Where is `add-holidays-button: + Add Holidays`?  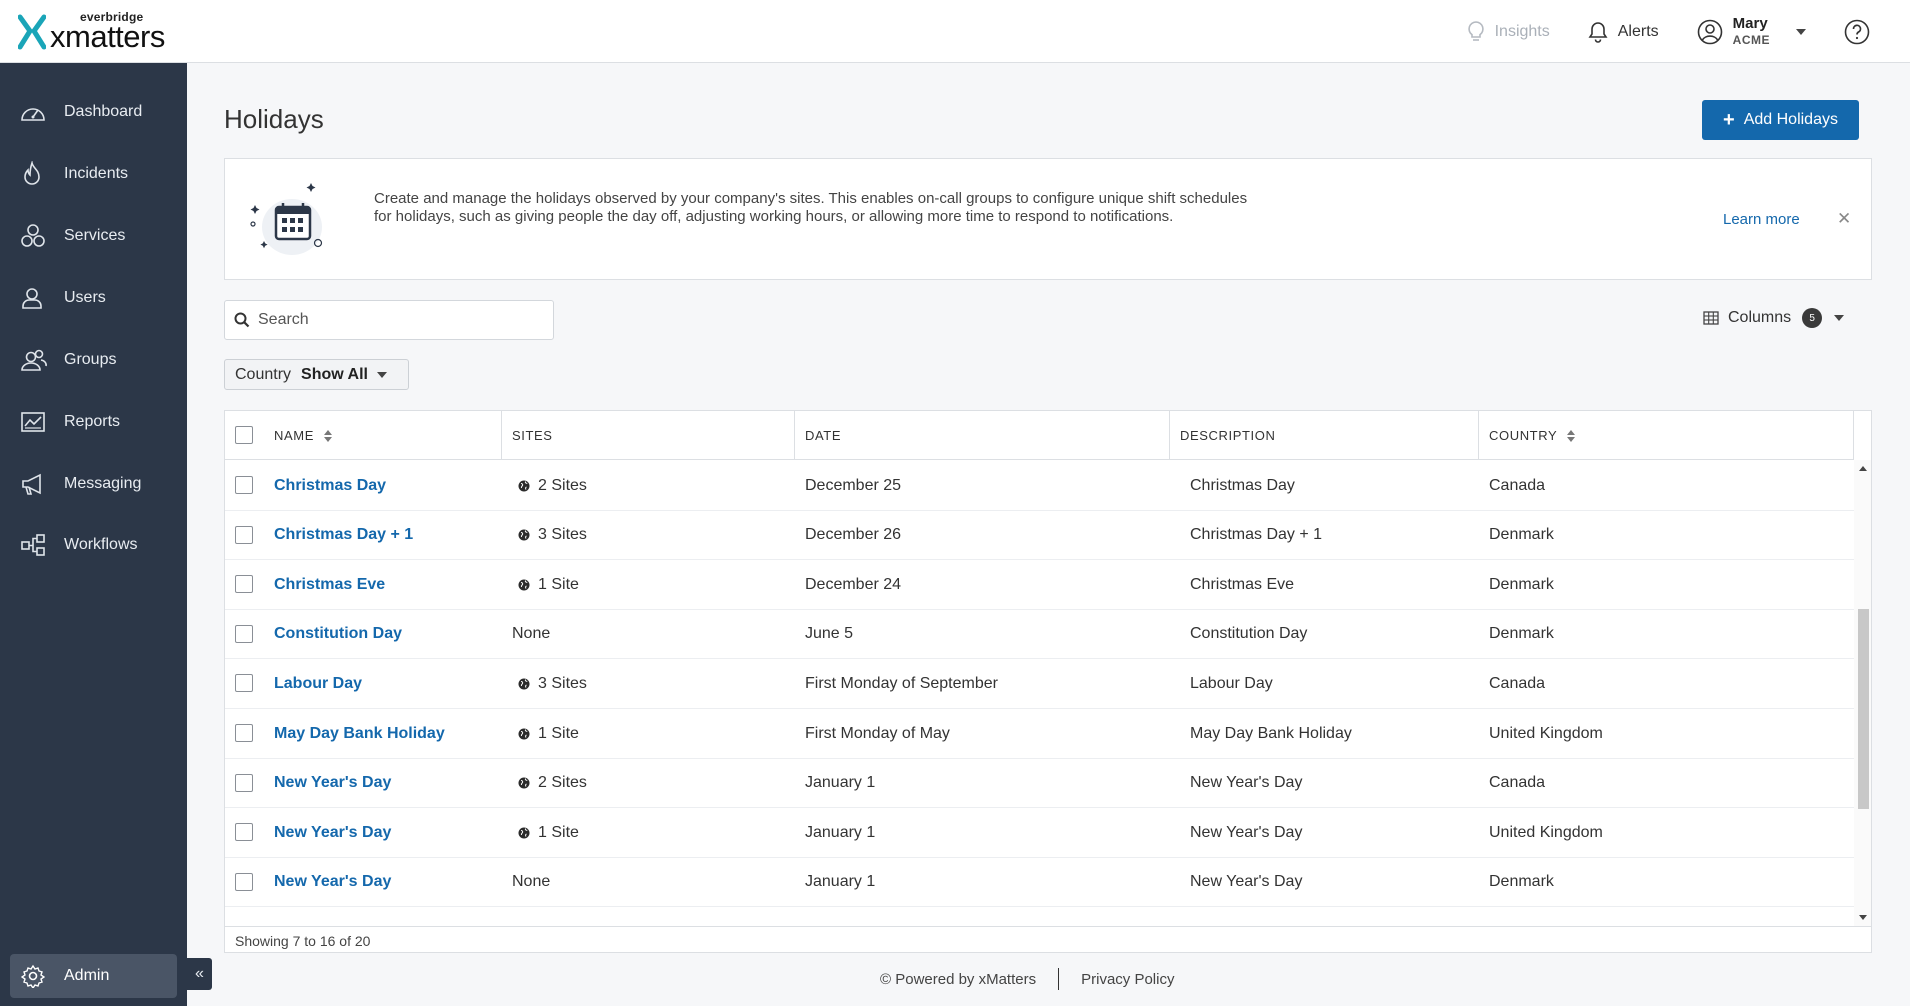
add-holidays-button: + Add Holidays is located at coordinates (1780, 120).